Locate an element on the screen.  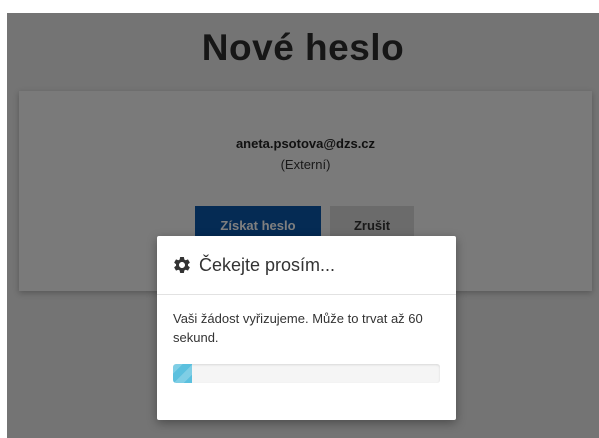
progress-bar is located at coordinates (306, 373).